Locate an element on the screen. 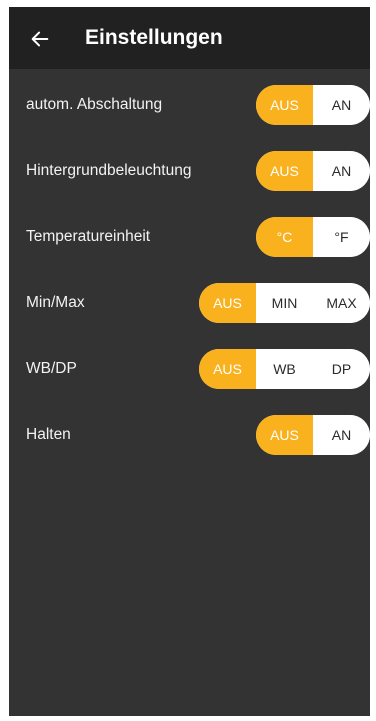 Image resolution: width=376 pixels, height=721 pixels. page-title: Einstellungen is located at coordinates (154, 37).